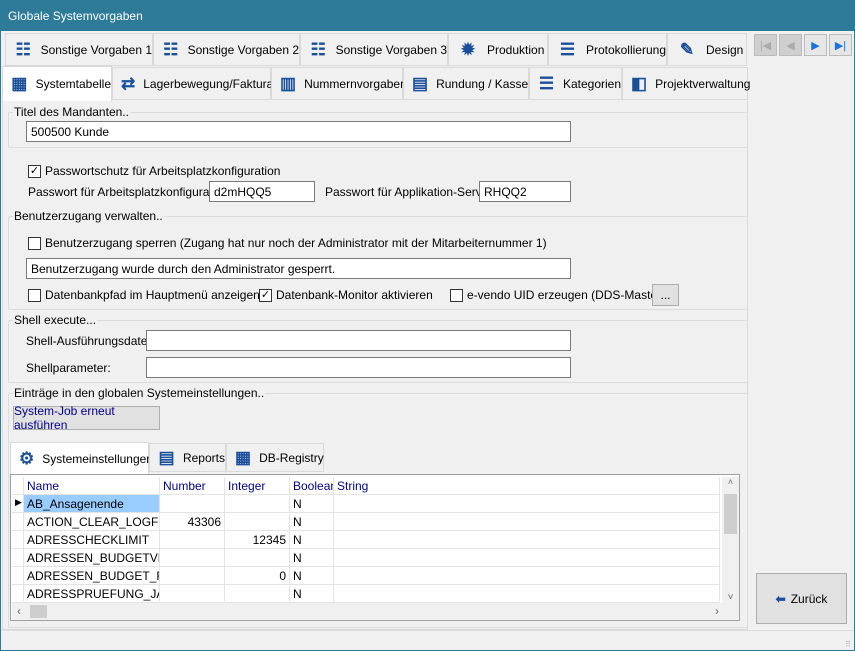  Describe the element at coordinates (298, 131) in the screenshot. I see `mandant-title-input: 500500 Kunde` at that location.